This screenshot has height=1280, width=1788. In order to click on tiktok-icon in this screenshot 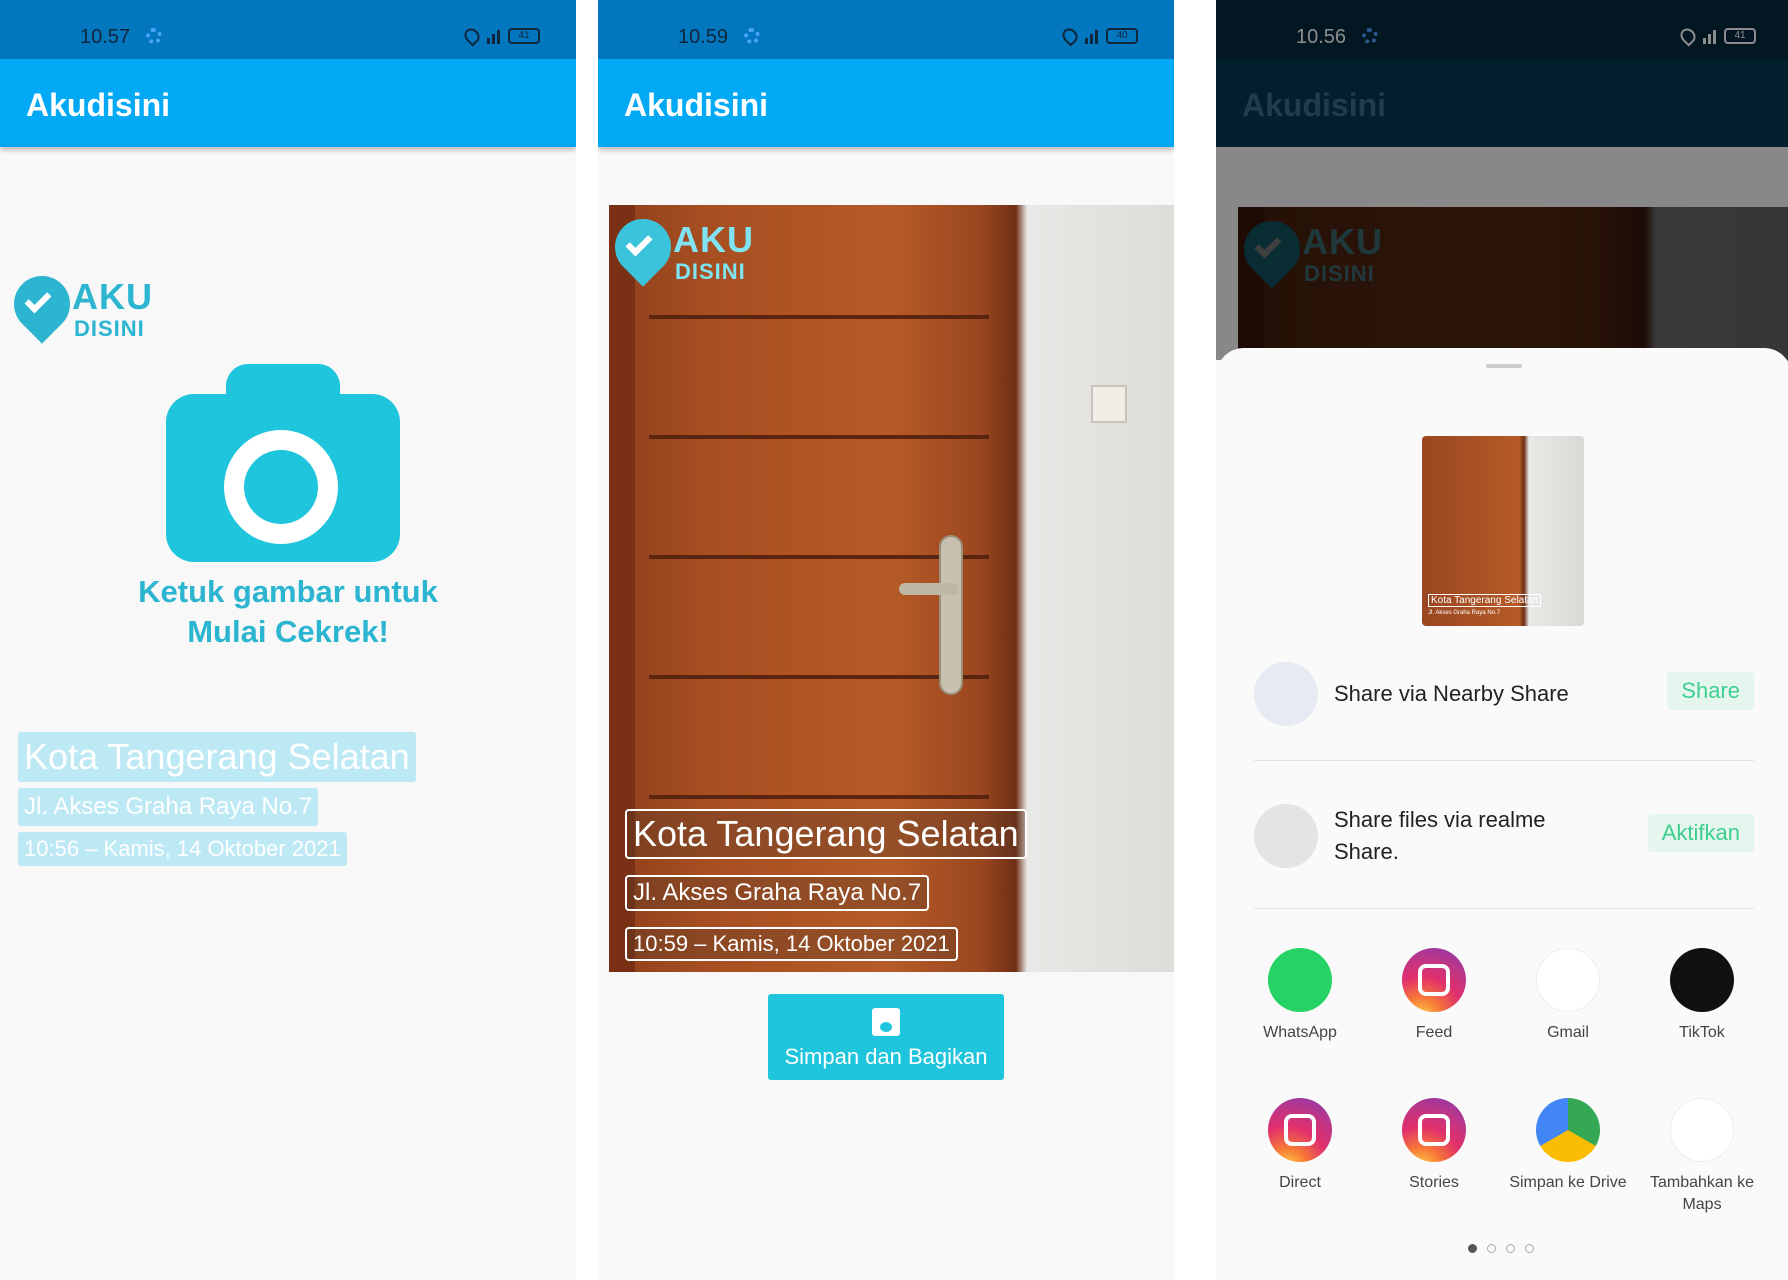, I will do `click(1702, 980)`.